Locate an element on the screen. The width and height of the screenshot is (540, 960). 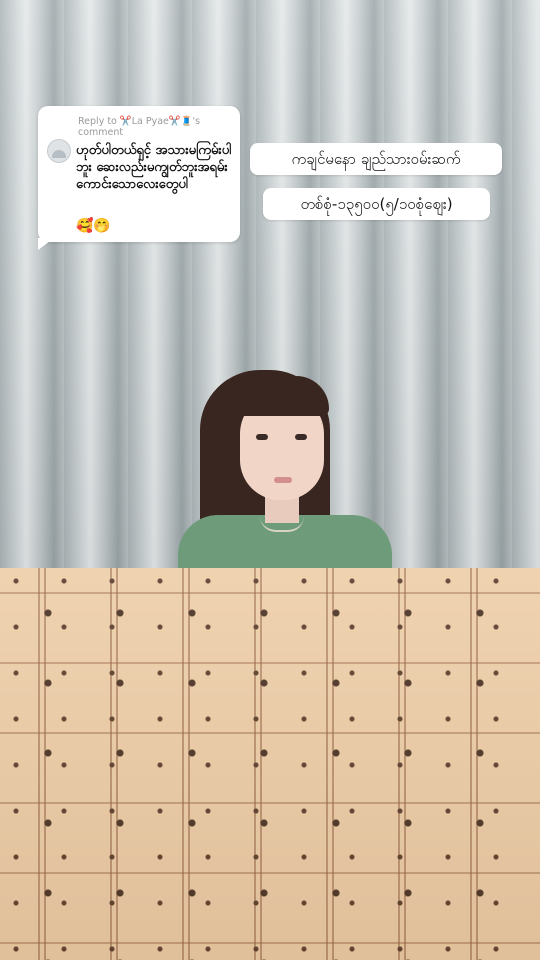
caption-product-name: ကချင်မနော ချည်သားဝမ်းဆက် is located at coordinates (376, 159).